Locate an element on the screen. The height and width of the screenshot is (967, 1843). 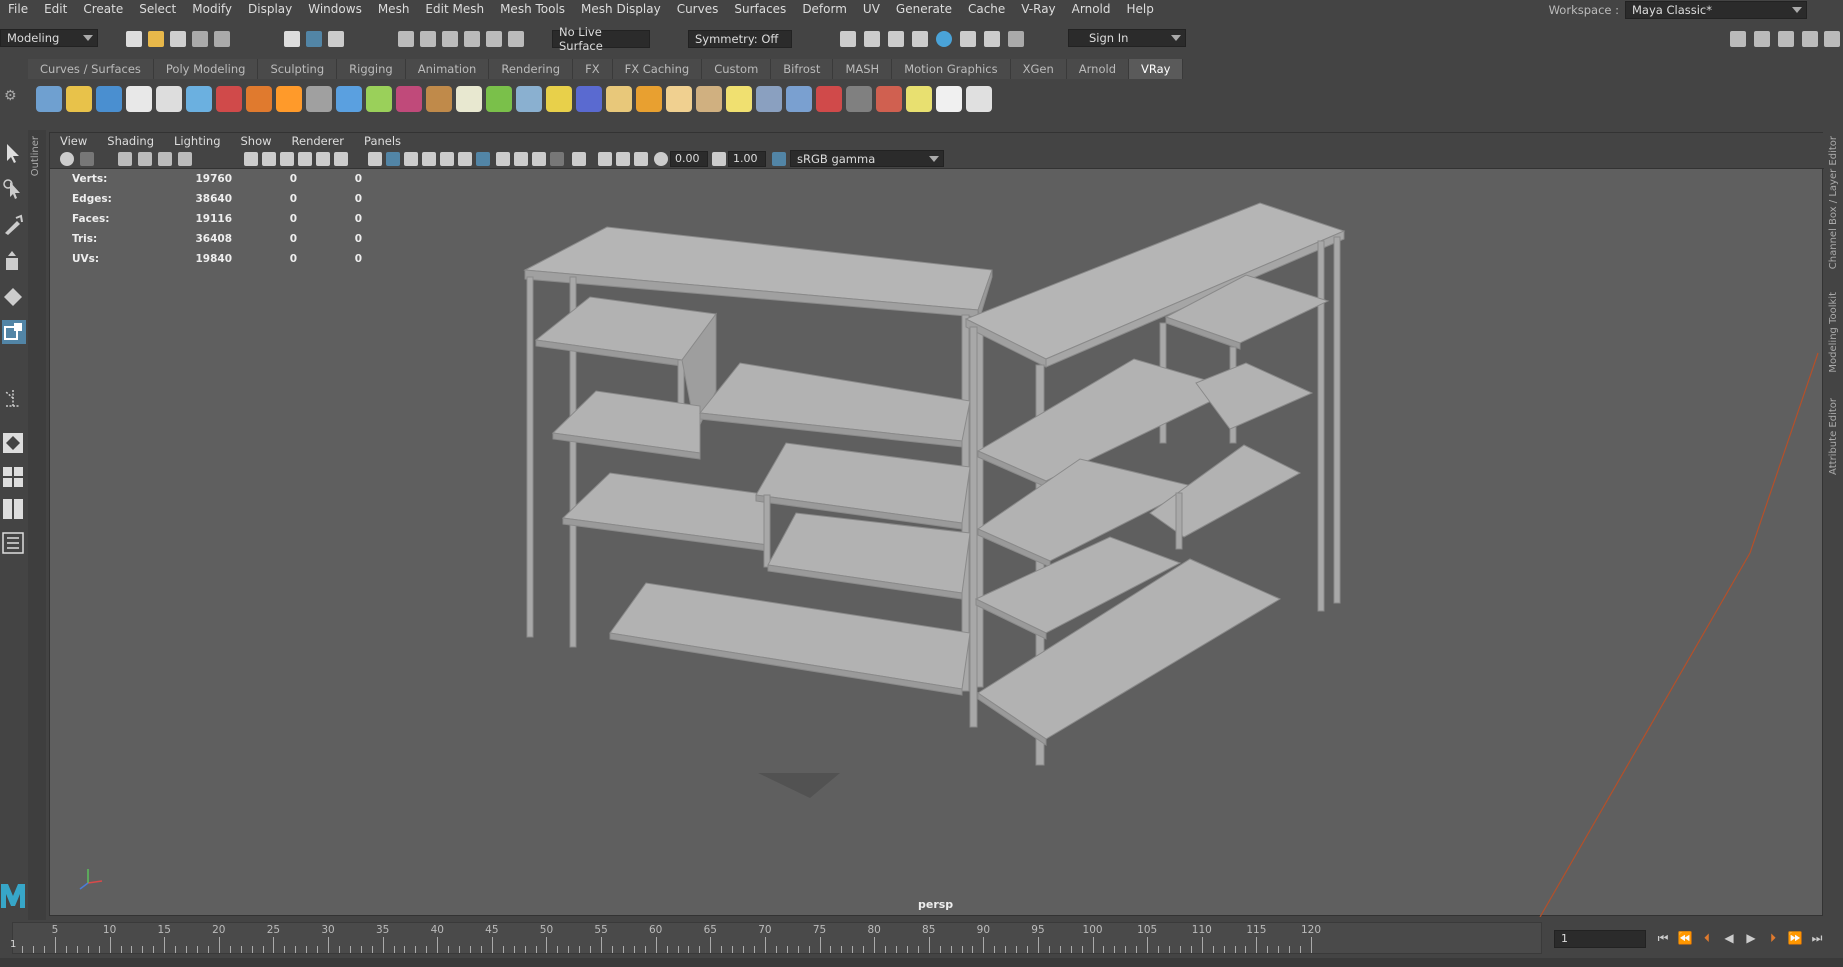
rotate-tool-icon is located at coordinates (13, 297).